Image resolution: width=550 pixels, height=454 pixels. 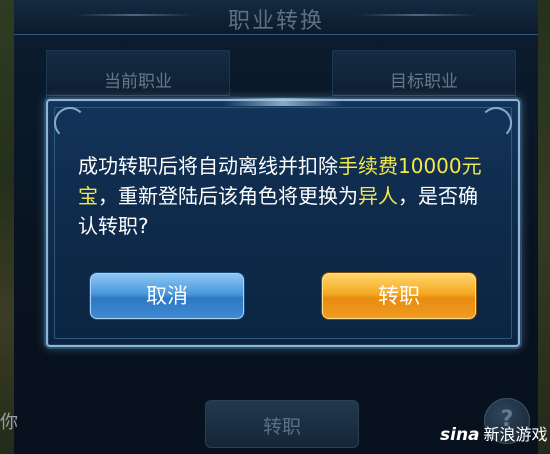 What do you see at coordinates (515, 434) in the screenshot?
I see `watermark-text: 新浪游戏` at bounding box center [515, 434].